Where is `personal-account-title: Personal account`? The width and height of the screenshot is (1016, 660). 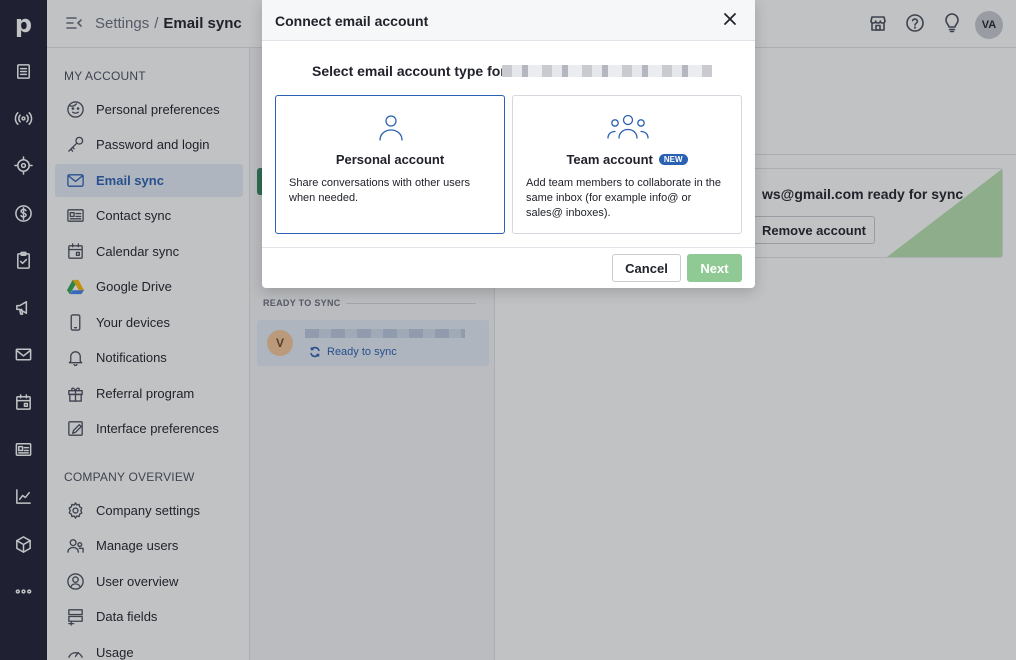
personal-account-title: Personal account is located at coordinates (390, 159).